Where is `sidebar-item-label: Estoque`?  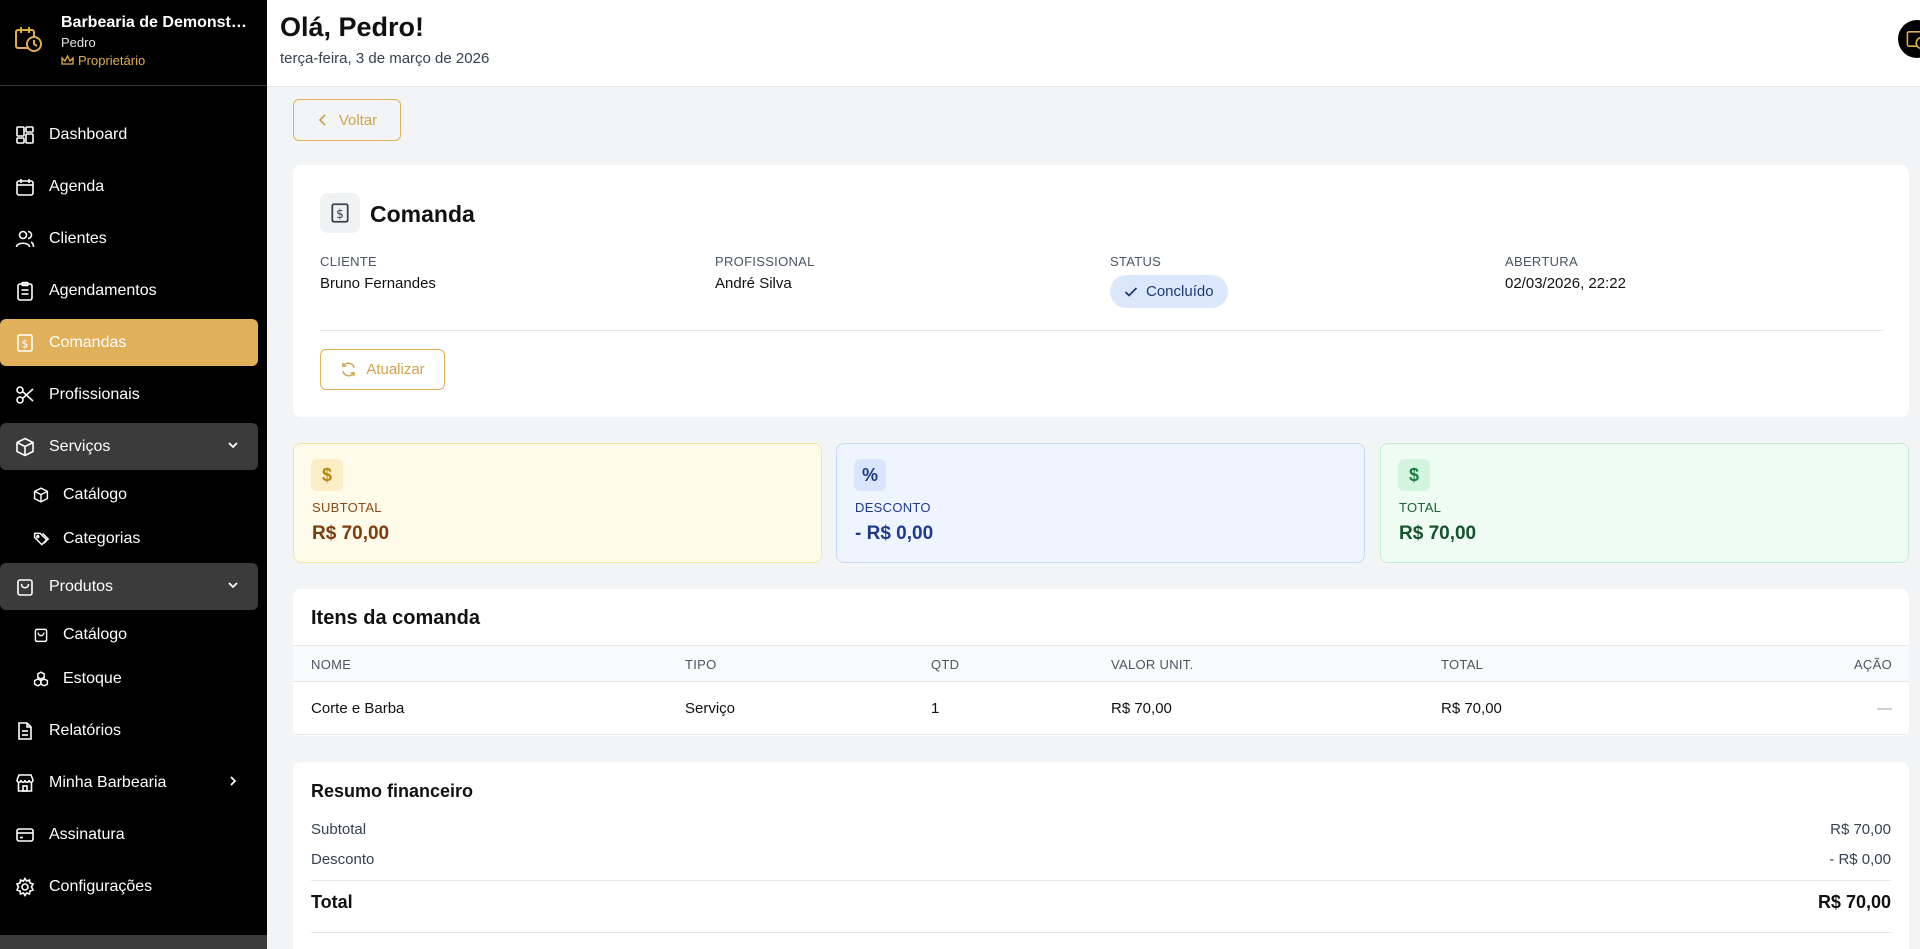 sidebar-item-label: Estoque is located at coordinates (92, 678).